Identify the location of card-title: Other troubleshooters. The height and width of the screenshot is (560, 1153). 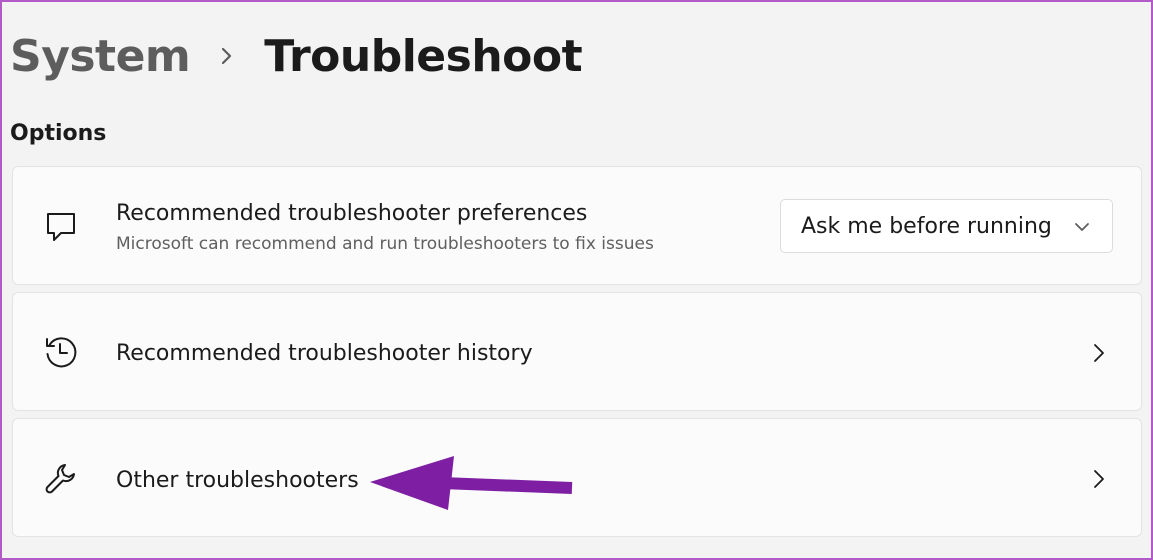
(237, 480).